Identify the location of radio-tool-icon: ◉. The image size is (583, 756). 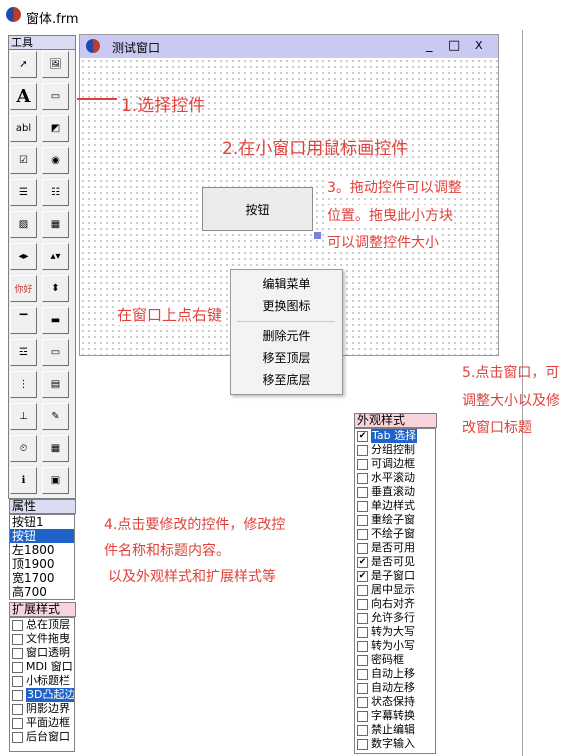
(55, 160).